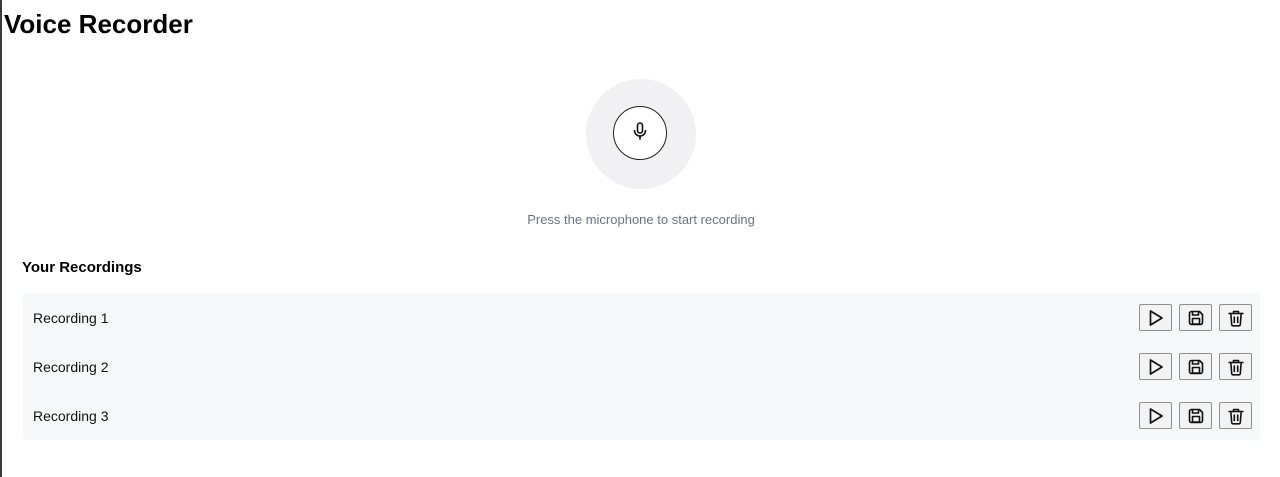  I want to click on recording-row: Recording 3, so click(641, 415).